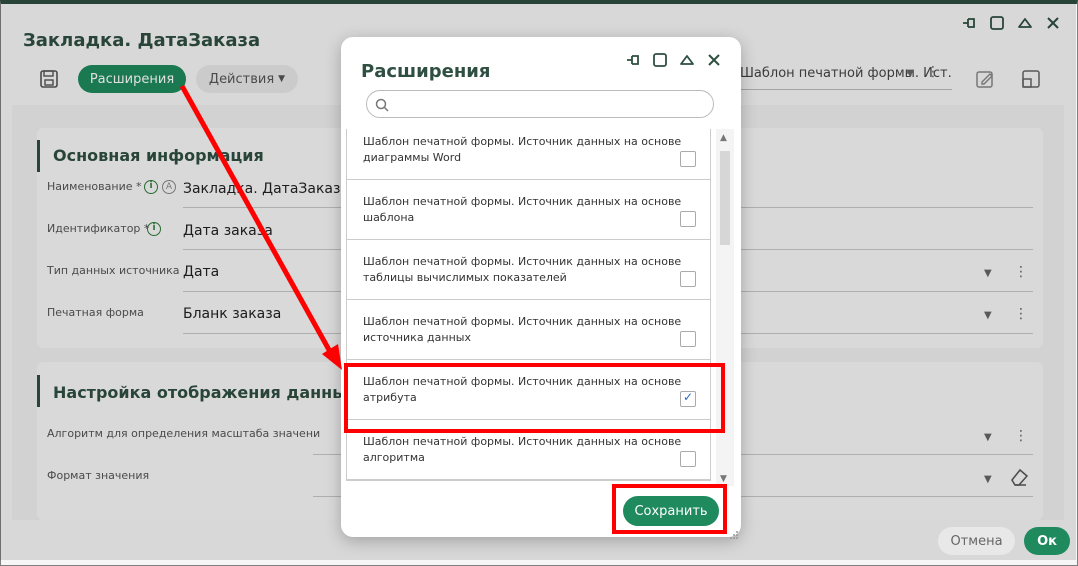 This screenshot has height=566, width=1078. Describe the element at coordinates (714, 60) in the screenshot. I see `close-icon` at that location.